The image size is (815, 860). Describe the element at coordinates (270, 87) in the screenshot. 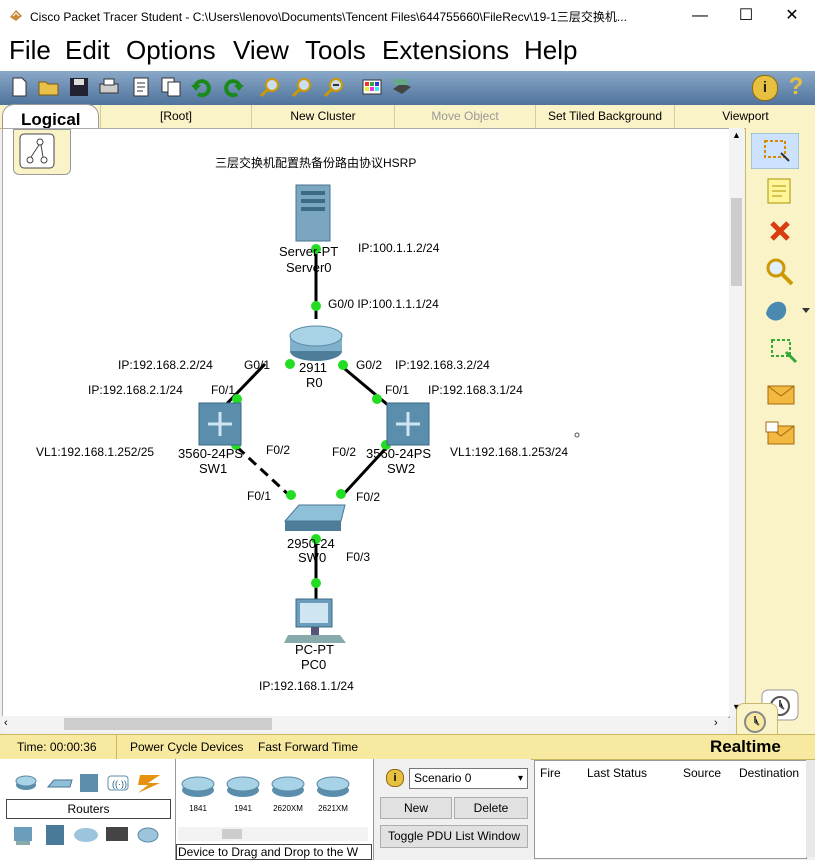

I see `zoom-in-icon` at that location.